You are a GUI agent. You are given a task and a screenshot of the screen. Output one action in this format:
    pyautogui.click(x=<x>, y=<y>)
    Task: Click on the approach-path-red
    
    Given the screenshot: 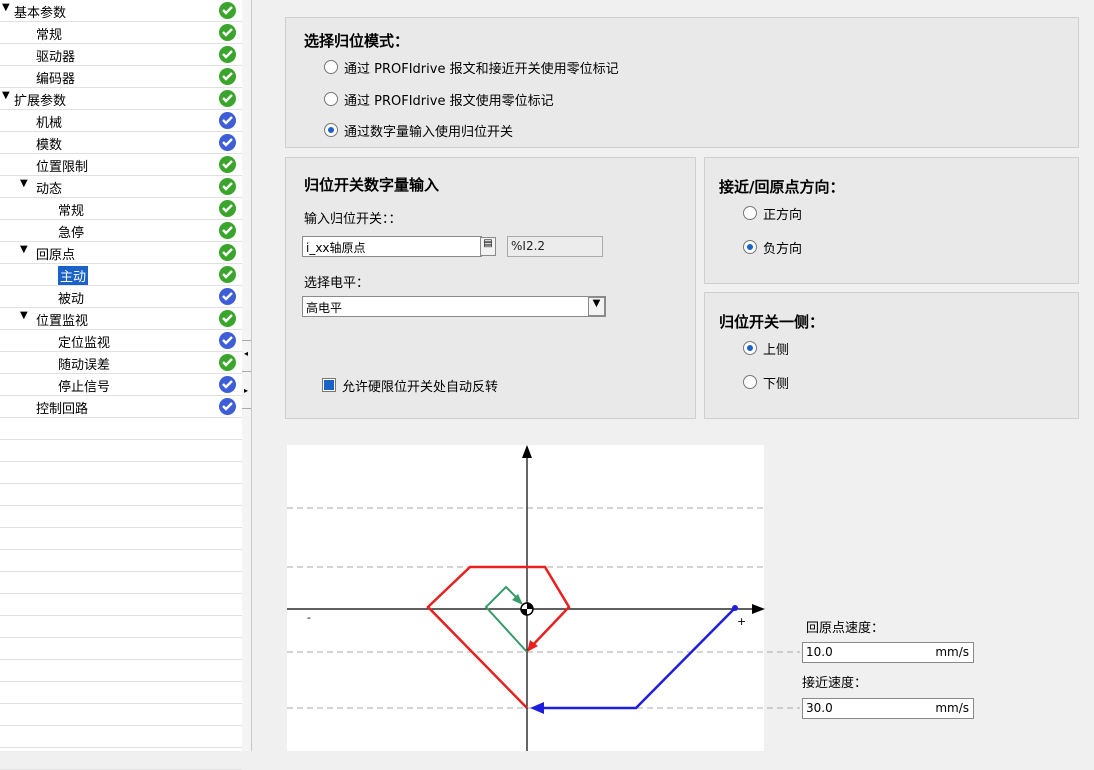 What is the action you would take?
    pyautogui.click(x=498, y=637)
    